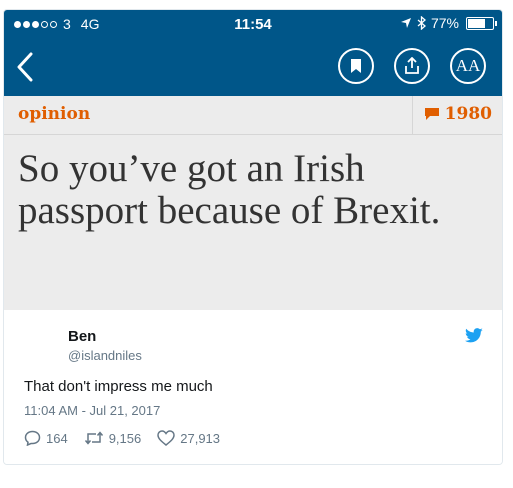 Image resolution: width=513 pixels, height=488 pixels. I want to click on battery-icon, so click(481, 23).